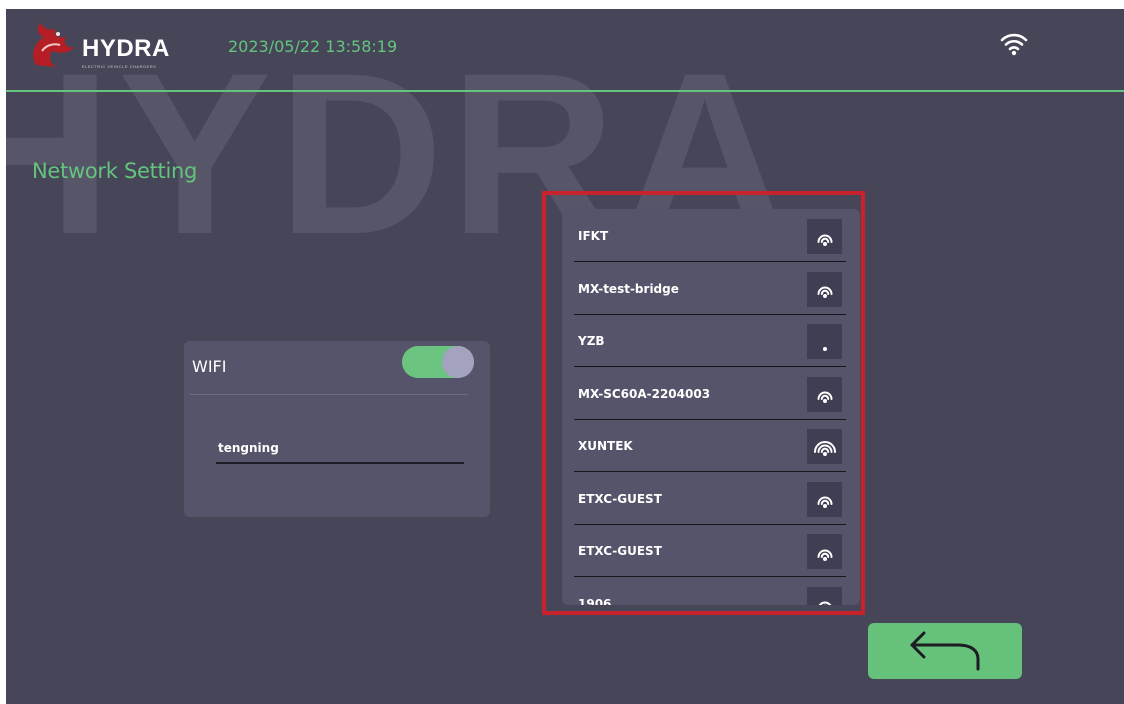  What do you see at coordinates (337, 429) in the screenshot?
I see `wifi-panel: WIFI tengning` at bounding box center [337, 429].